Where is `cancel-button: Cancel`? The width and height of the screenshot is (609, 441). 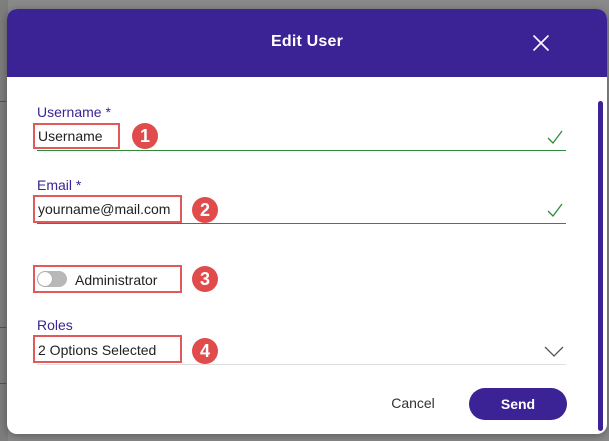 cancel-button: Cancel is located at coordinates (413, 405).